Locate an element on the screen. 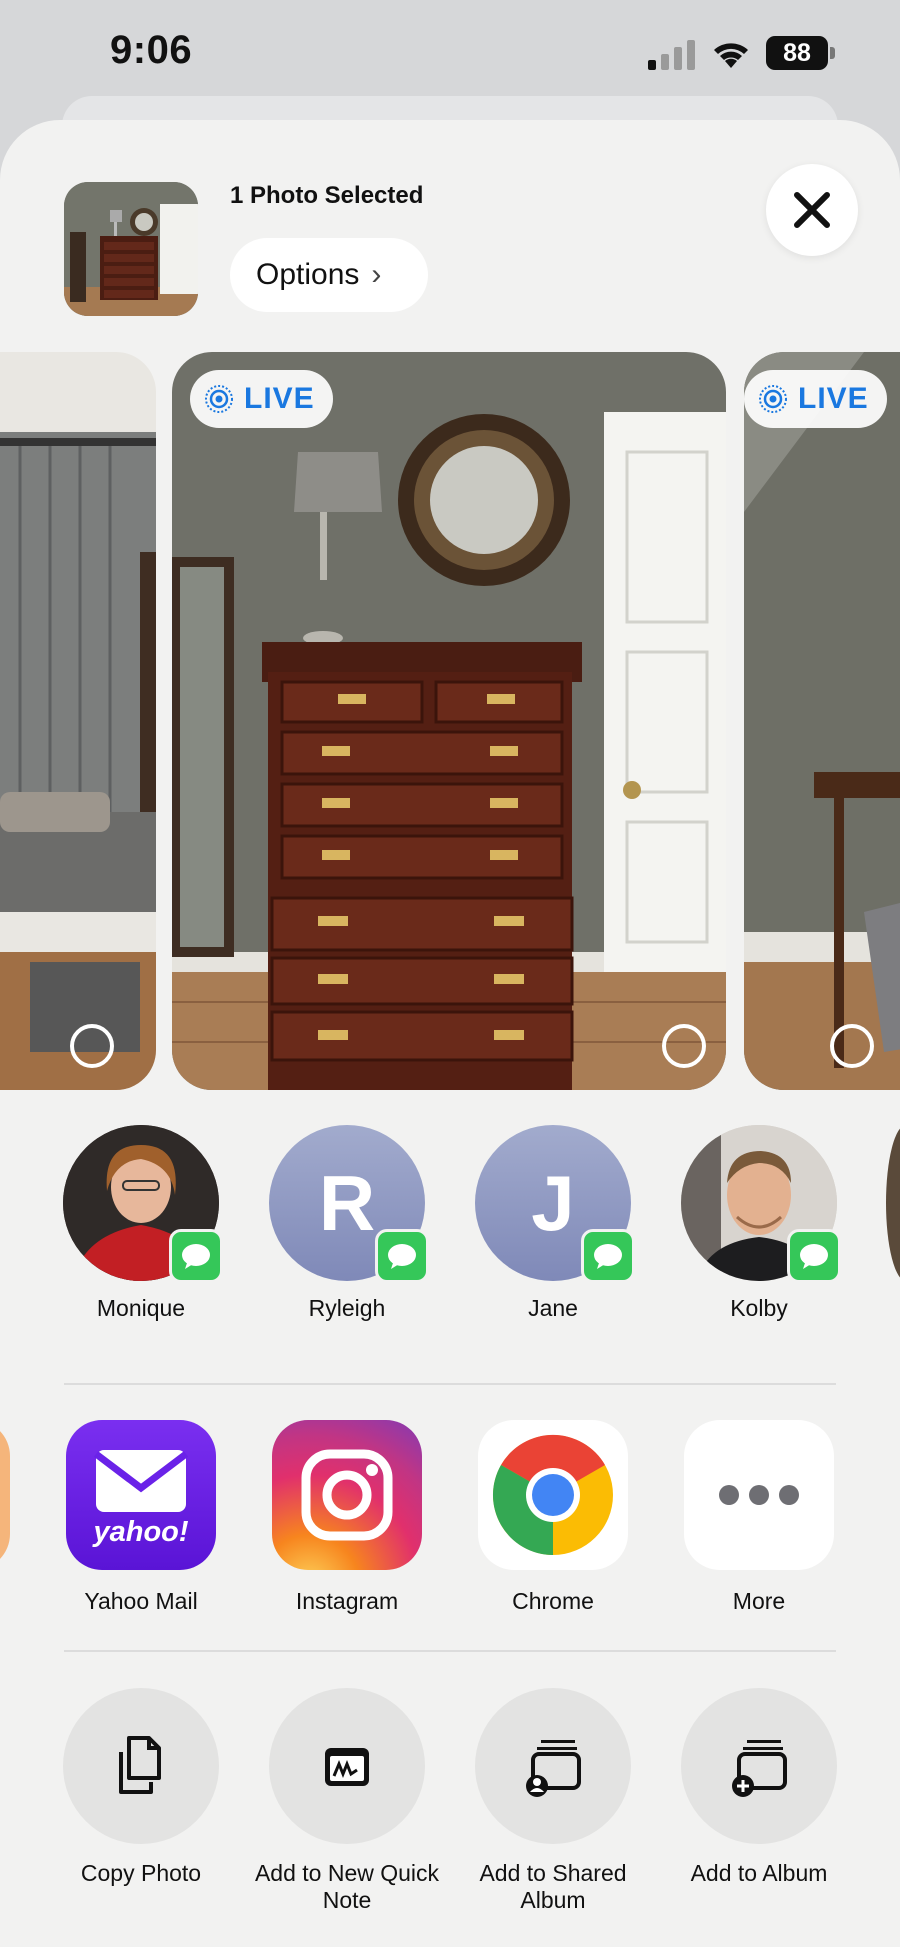  avatar: R is located at coordinates (349, 1204).